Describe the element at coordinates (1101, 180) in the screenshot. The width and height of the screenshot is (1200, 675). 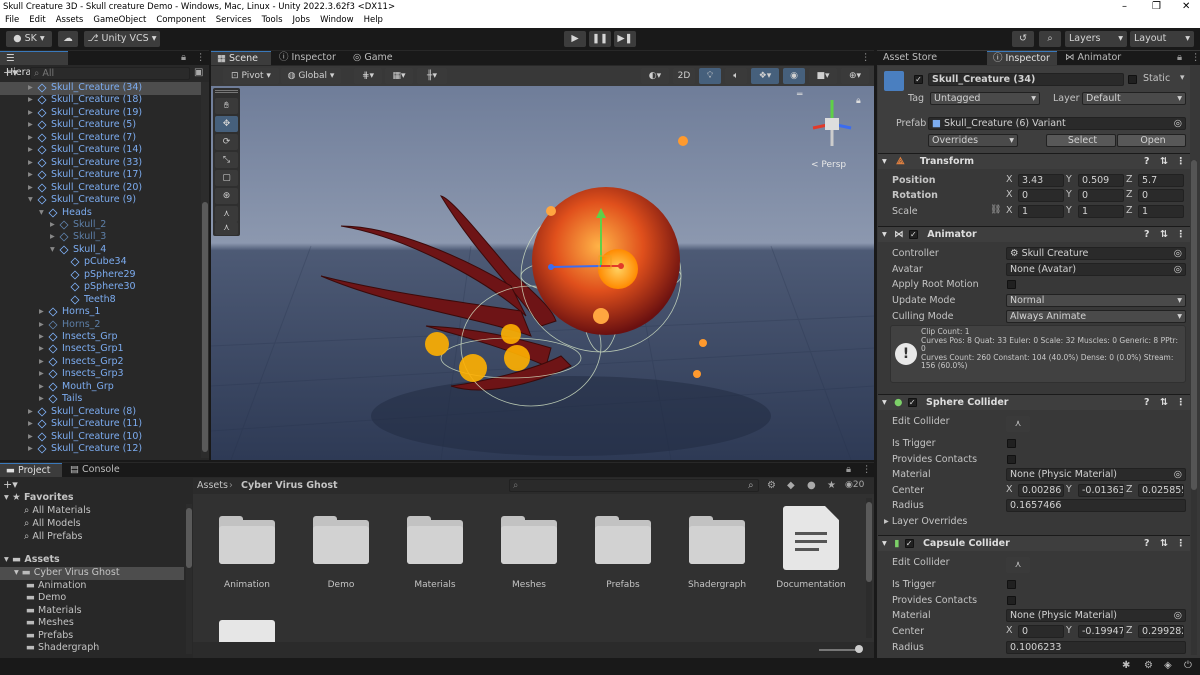
I see `y-field: 0.509` at that location.